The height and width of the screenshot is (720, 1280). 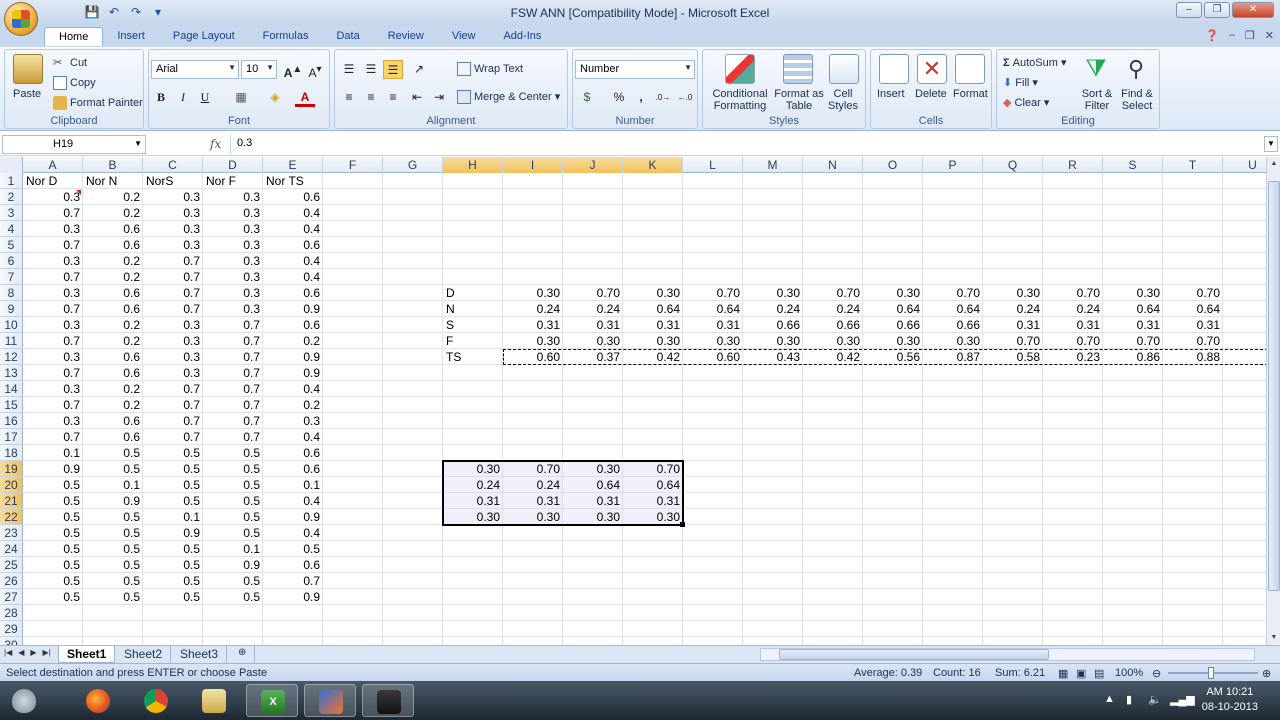 I want to click on row-header-26: 26, so click(x=11, y=581).